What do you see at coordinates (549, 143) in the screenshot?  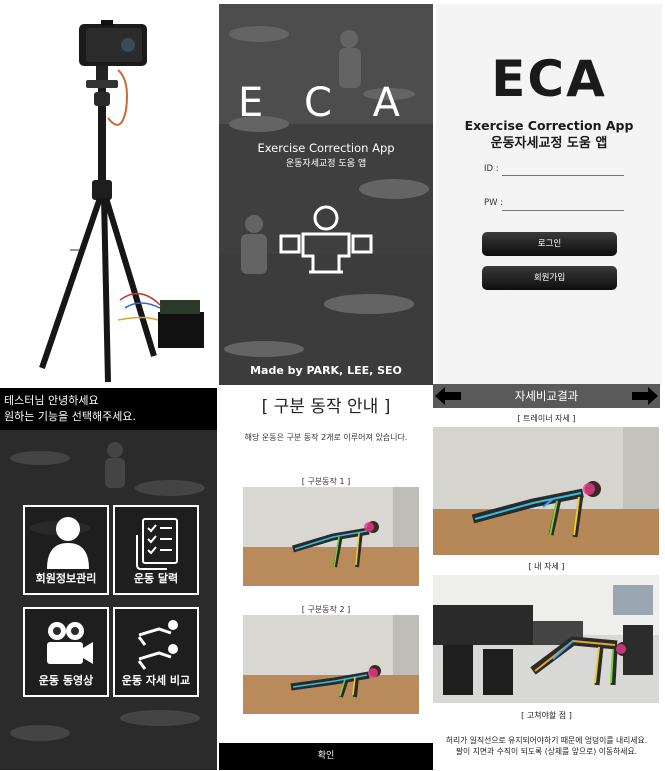 I see `app-name-ko: 운동자세교정 도움 앱` at bounding box center [549, 143].